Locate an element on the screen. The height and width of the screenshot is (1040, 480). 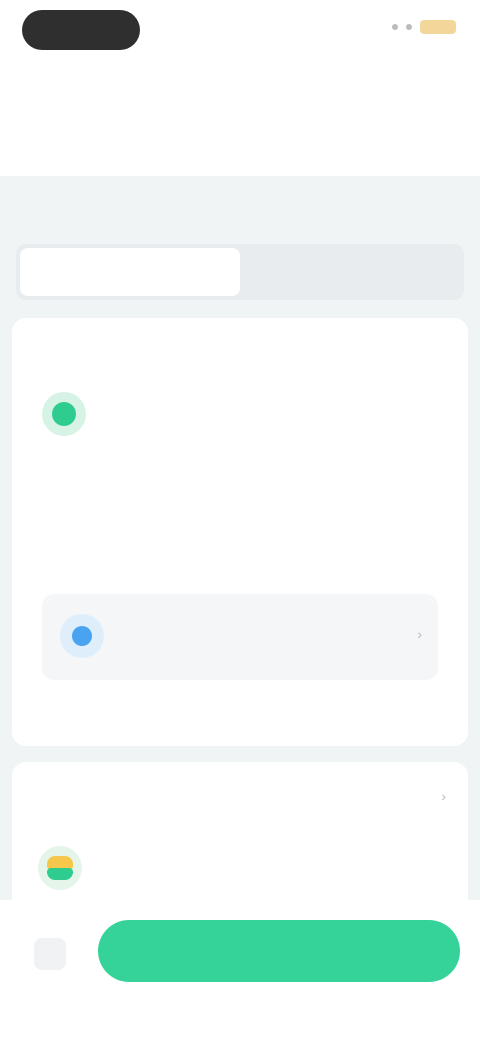
status-indicators is located at coordinates (424, 27).